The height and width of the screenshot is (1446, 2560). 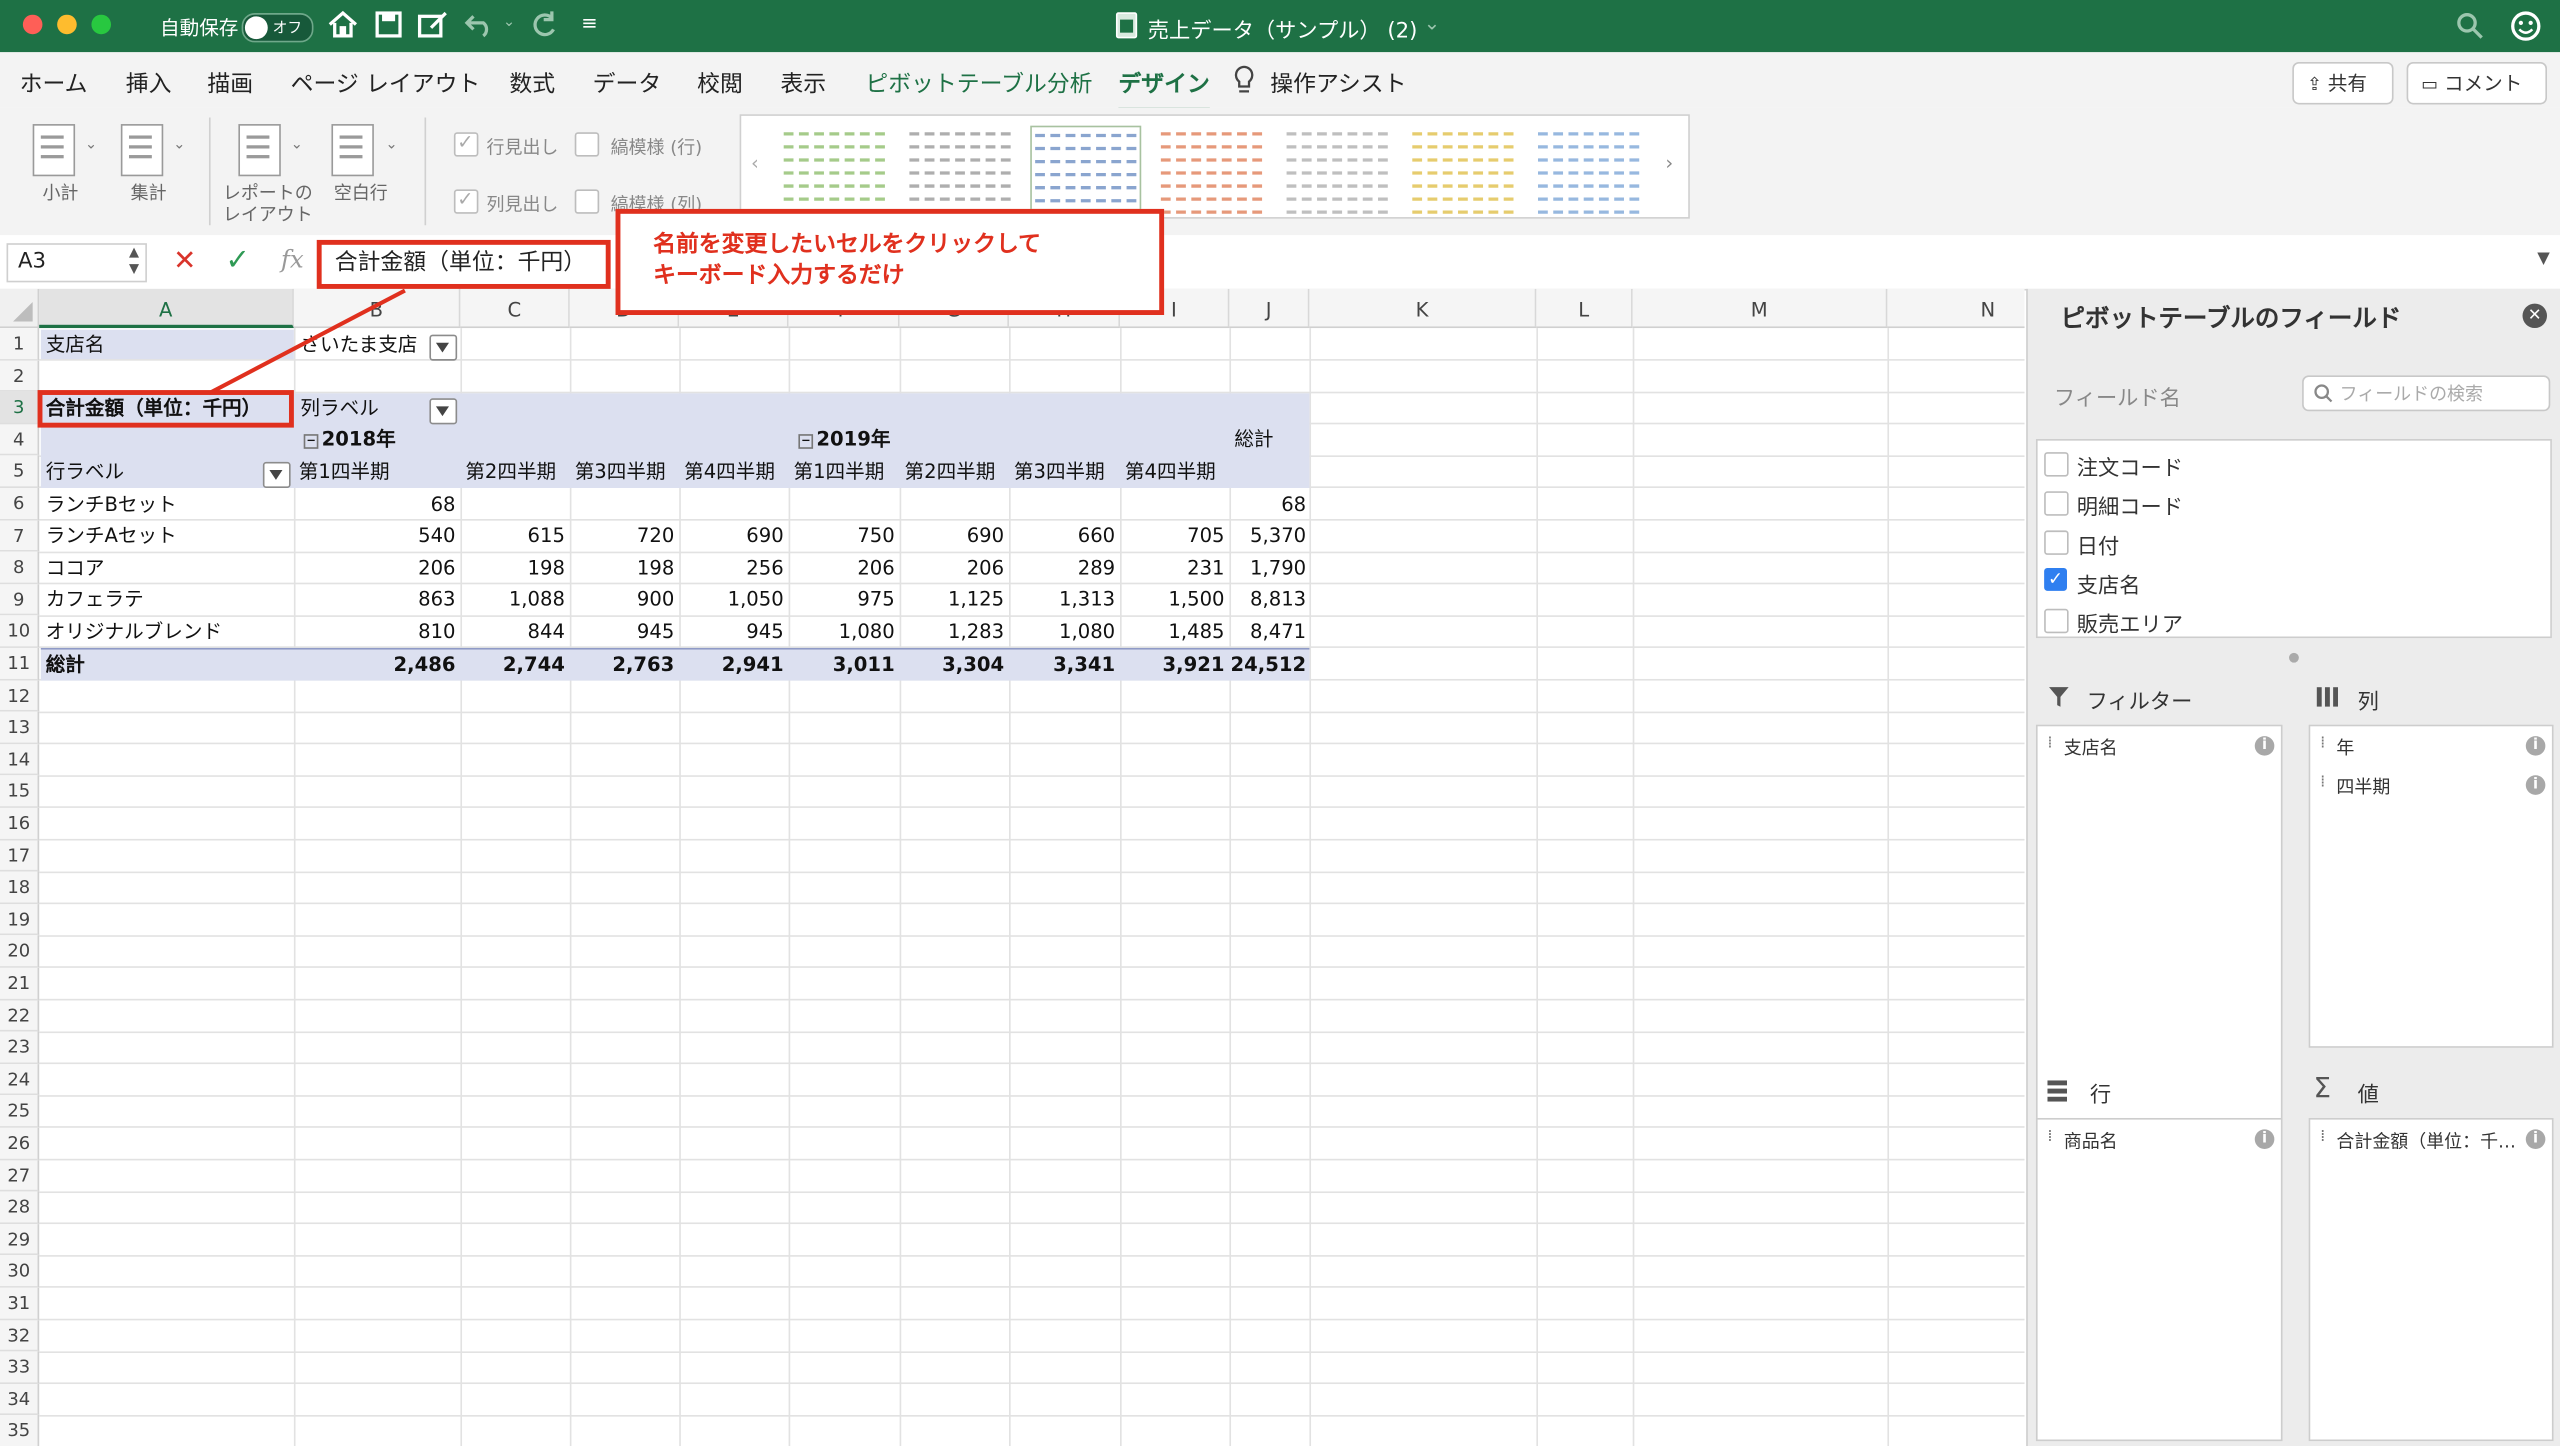 What do you see at coordinates (2130, 622) in the screenshot?
I see `field-label: 販売エリア` at bounding box center [2130, 622].